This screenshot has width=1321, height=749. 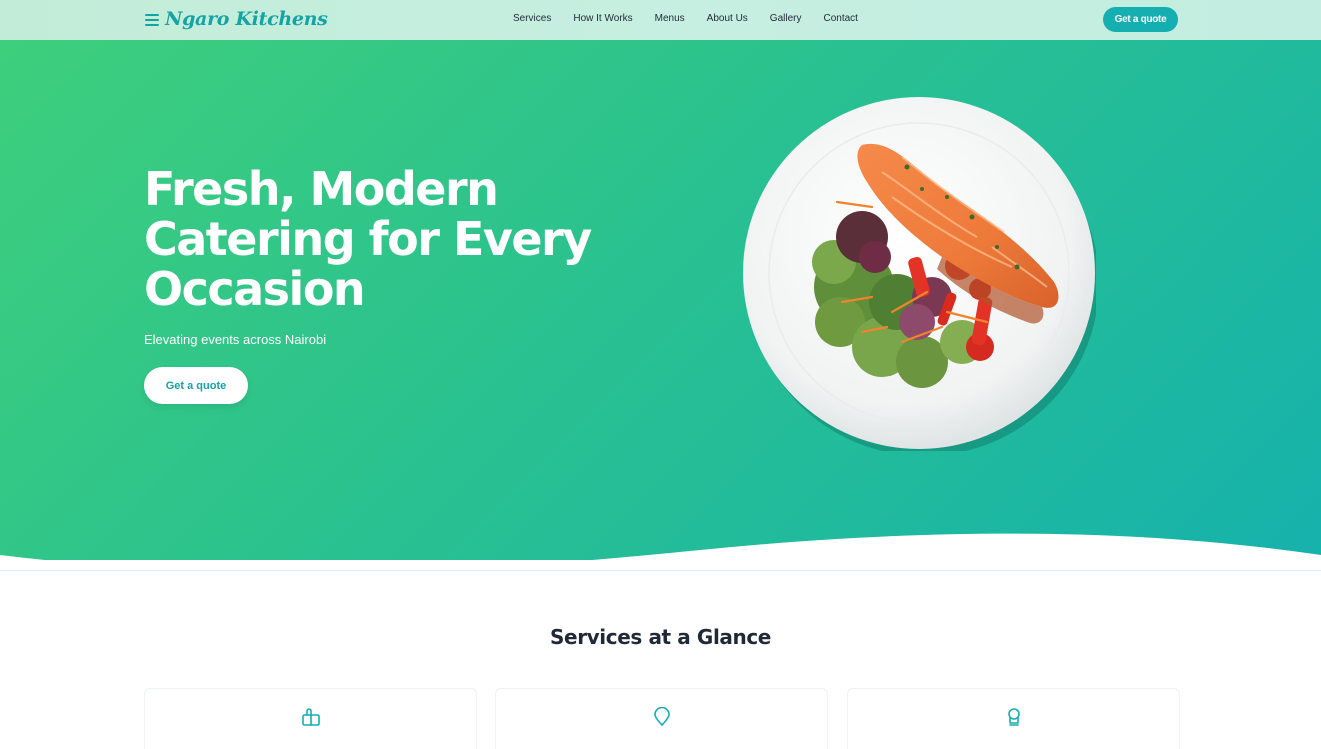 What do you see at coordinates (919, 274) in the screenshot?
I see `salmon-salad-plate-image` at bounding box center [919, 274].